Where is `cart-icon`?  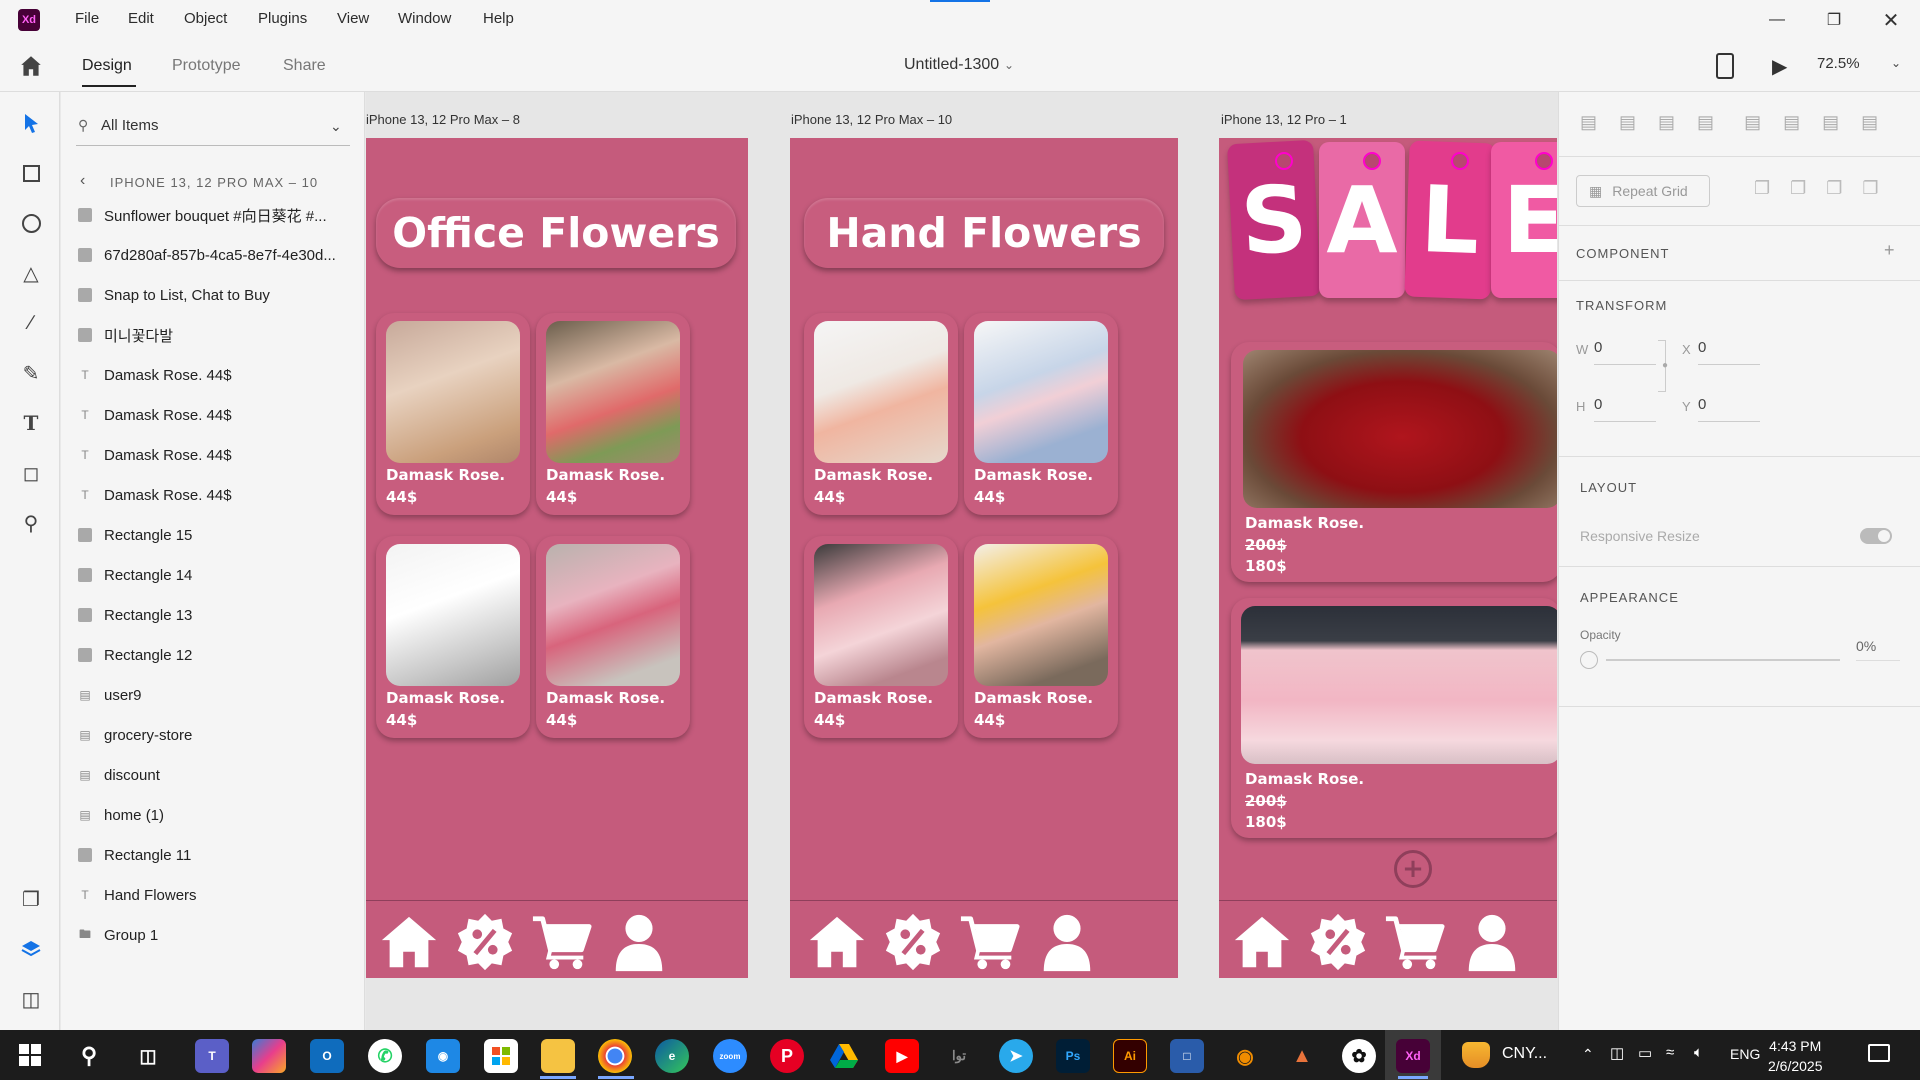
cart-icon is located at coordinates (562, 942).